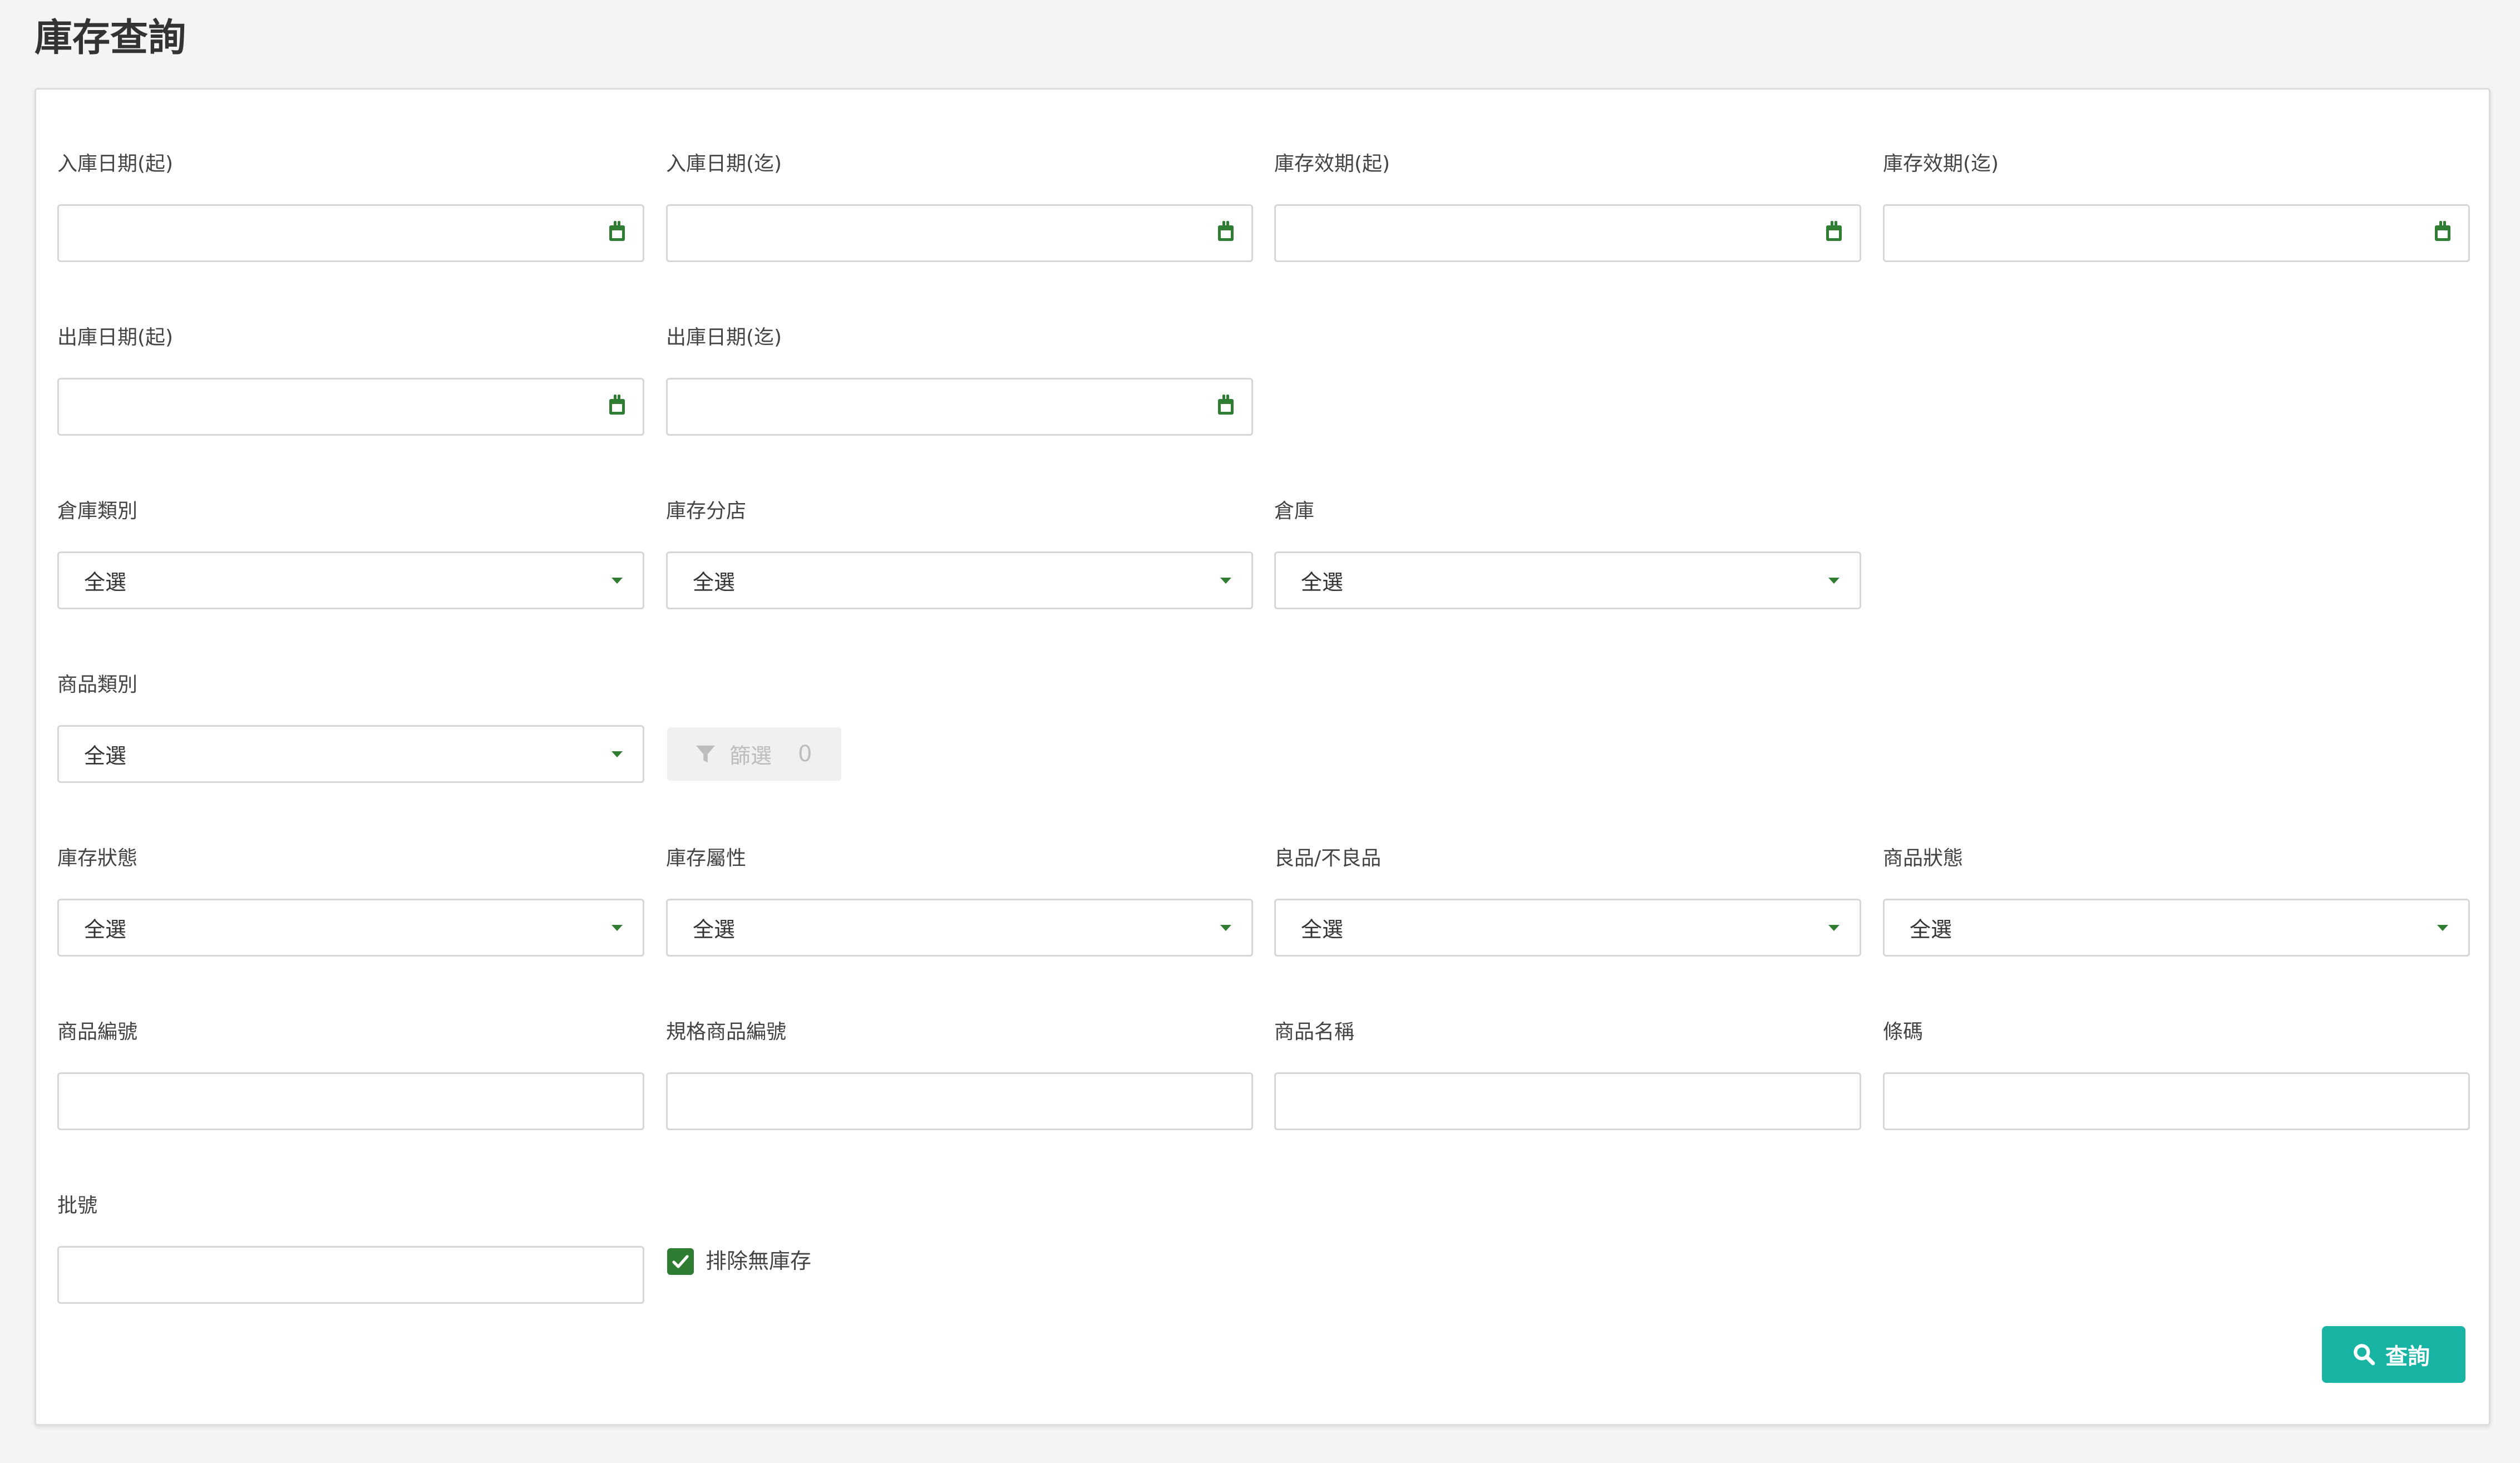  I want to click on barcode-label: 條碼, so click(1903, 1032).